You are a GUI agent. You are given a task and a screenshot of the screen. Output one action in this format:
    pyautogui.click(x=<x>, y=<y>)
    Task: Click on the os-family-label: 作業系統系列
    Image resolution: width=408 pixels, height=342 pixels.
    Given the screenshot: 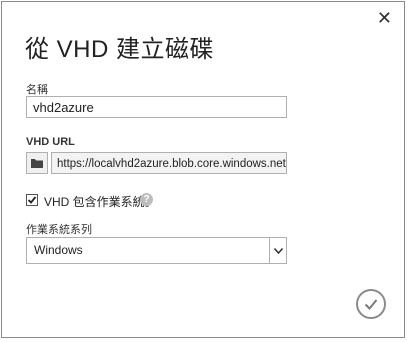 What is the action you would take?
    pyautogui.click(x=59, y=230)
    